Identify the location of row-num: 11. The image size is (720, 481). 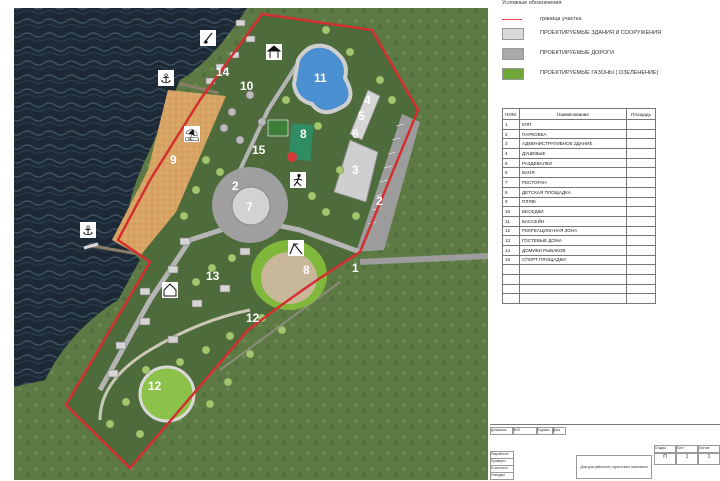
(511, 221).